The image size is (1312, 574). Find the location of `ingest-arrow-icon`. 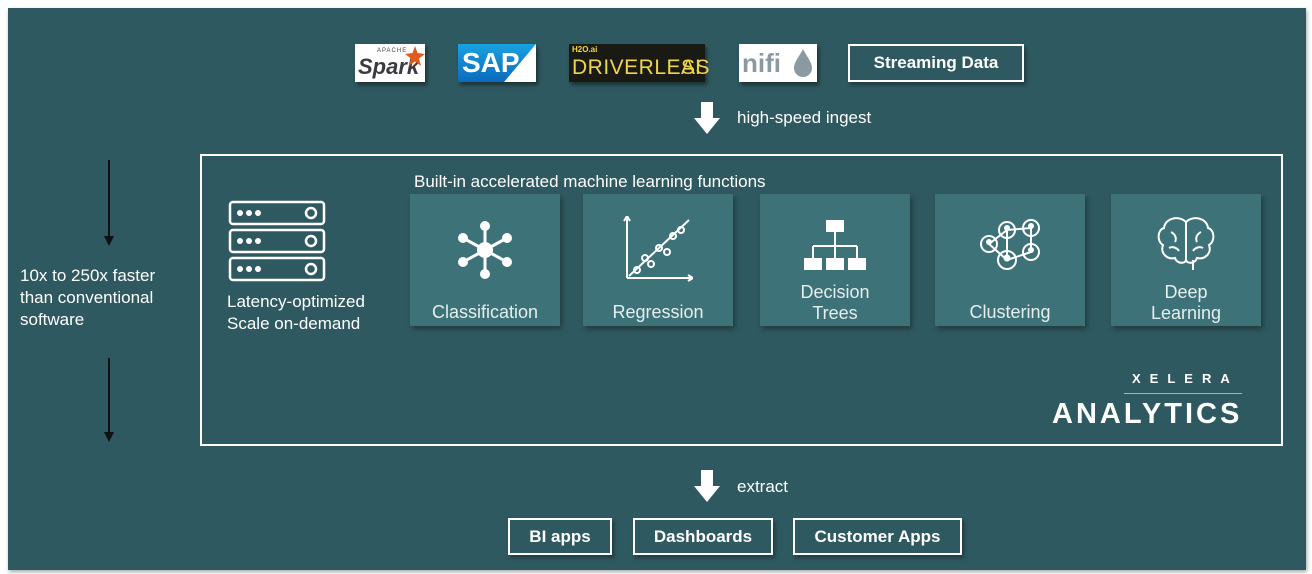

ingest-arrow-icon is located at coordinates (707, 118).